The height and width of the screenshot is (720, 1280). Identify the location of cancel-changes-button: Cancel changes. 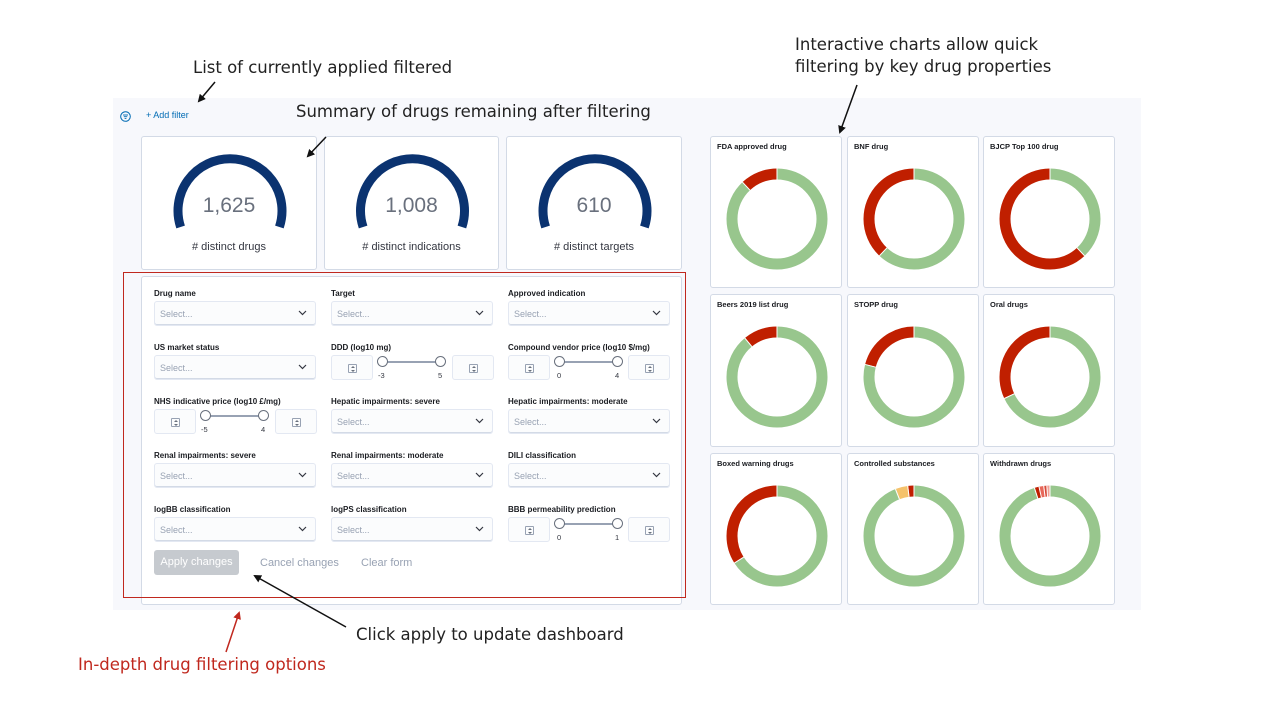
(299, 563).